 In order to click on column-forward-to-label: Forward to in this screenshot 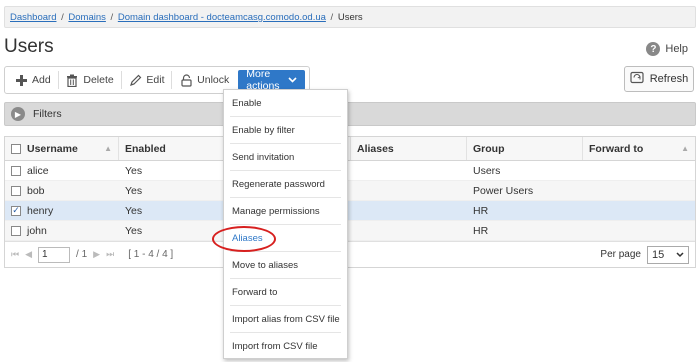, I will do `click(616, 148)`.